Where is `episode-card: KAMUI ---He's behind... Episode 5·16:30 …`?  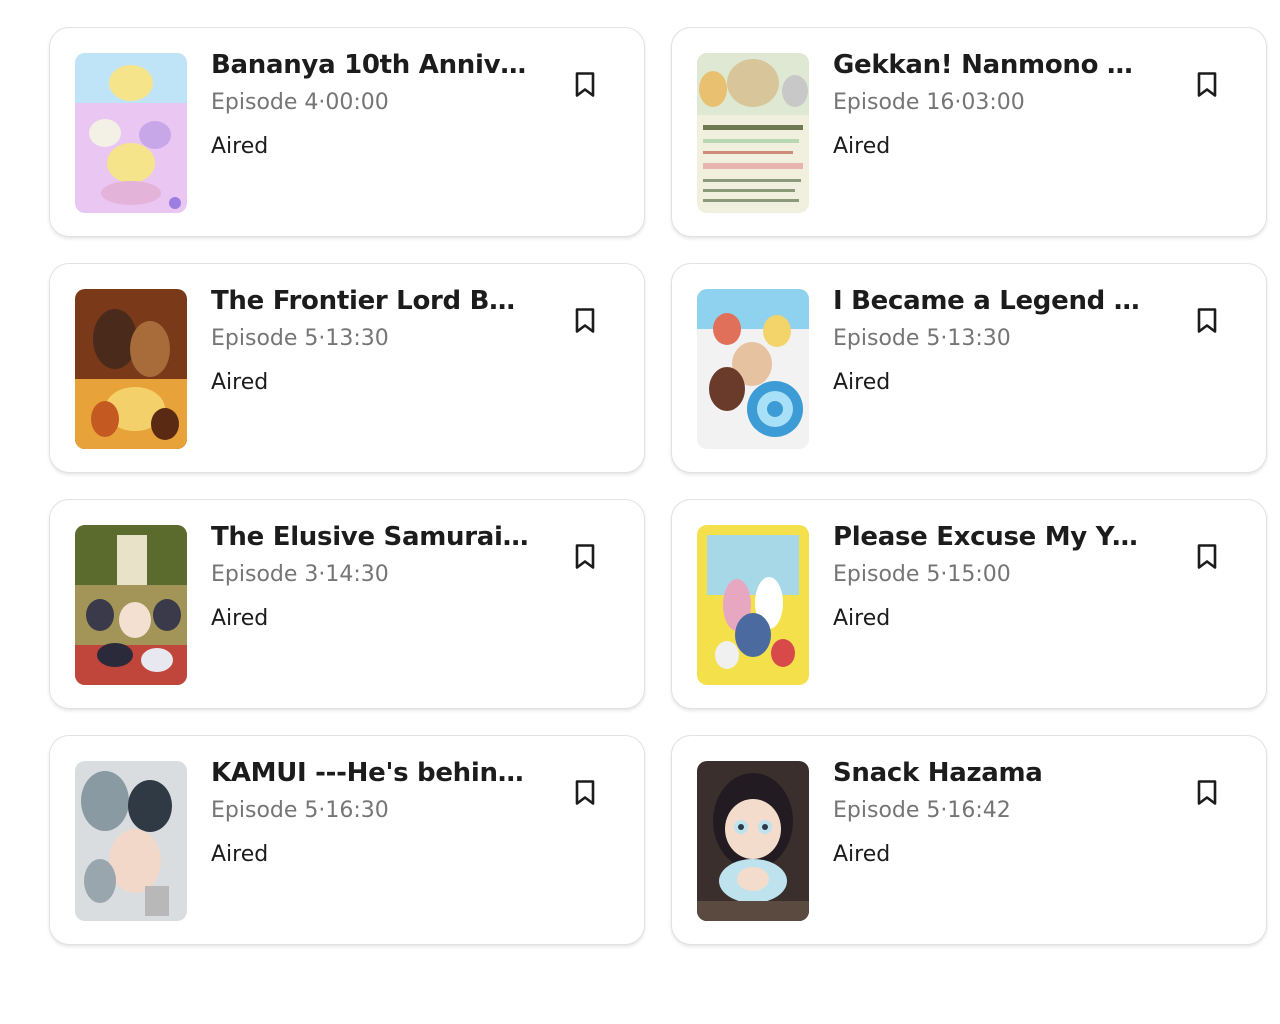 episode-card: KAMUI ---He's behind... Episode 5·16:30 … is located at coordinates (347, 840).